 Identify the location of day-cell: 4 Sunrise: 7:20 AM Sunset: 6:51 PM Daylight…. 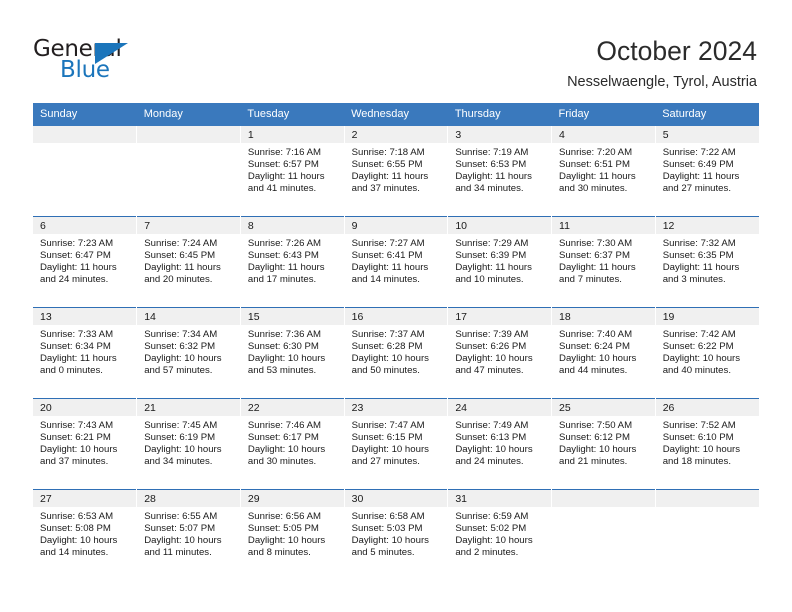
(603, 171).